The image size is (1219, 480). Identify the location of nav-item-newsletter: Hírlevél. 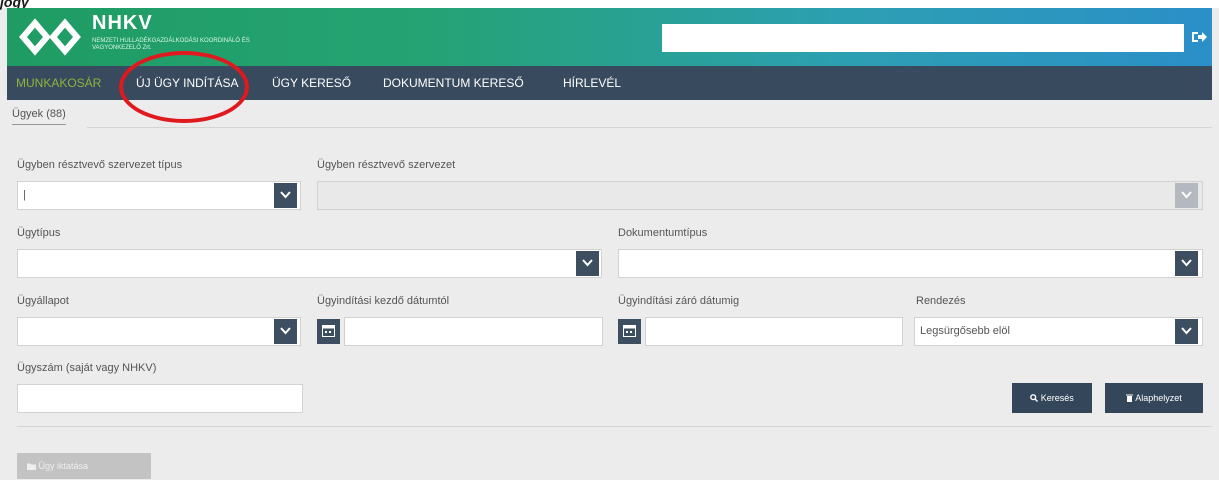
(592, 83).